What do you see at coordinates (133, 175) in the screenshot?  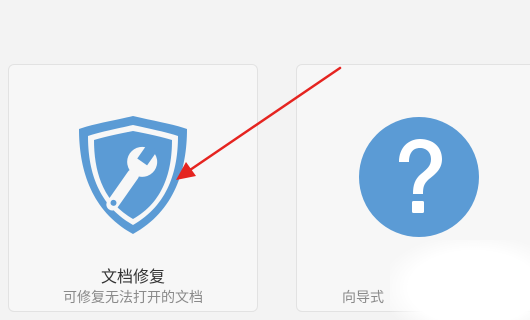 I see `shield-wrench-icon` at bounding box center [133, 175].